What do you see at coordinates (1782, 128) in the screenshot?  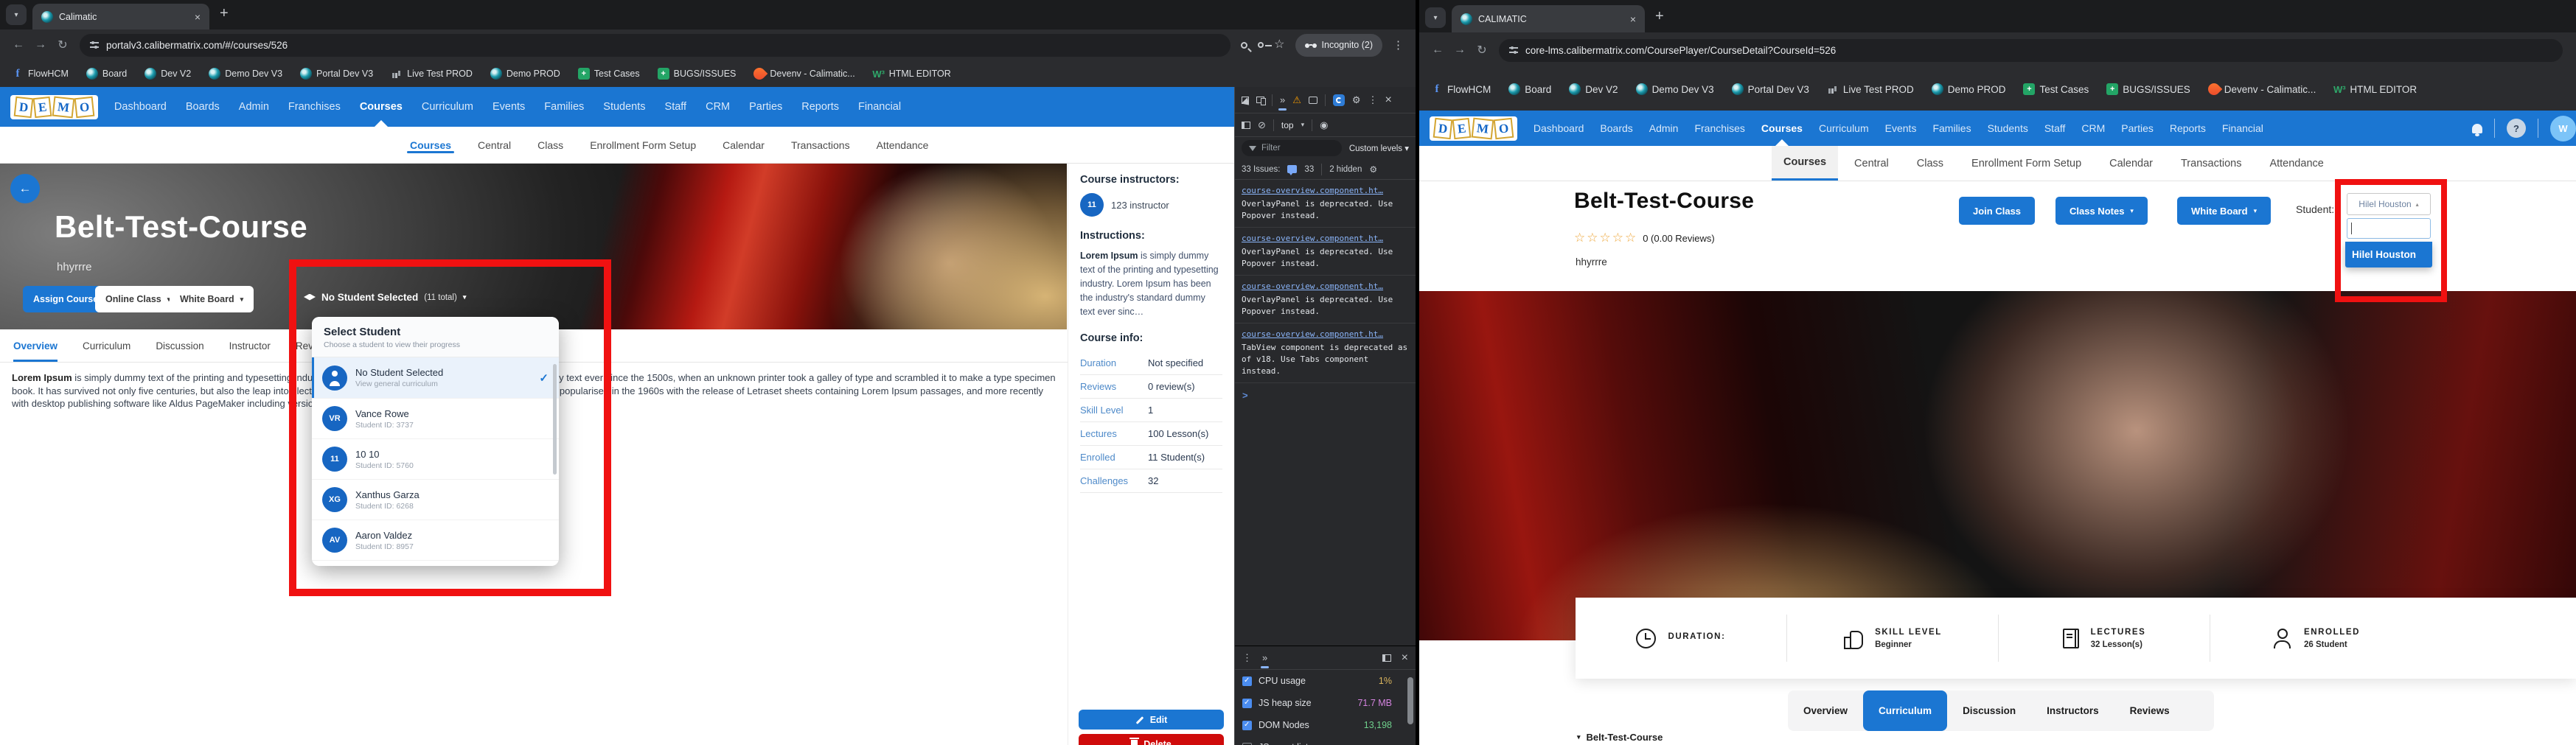 I see `app-nav-item: Courses` at bounding box center [1782, 128].